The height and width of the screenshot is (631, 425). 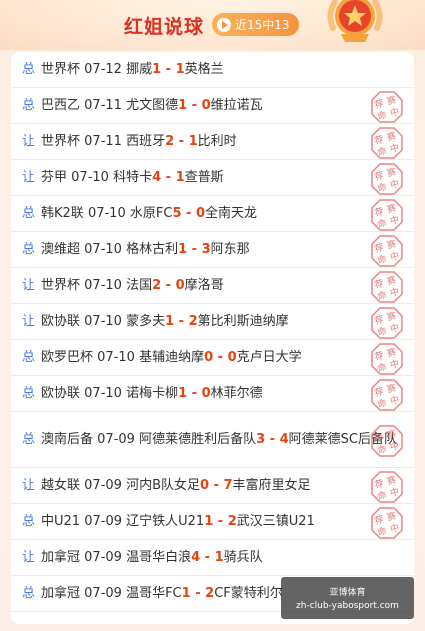 What do you see at coordinates (255, 24) in the screenshot?
I see `record-badge: 近15中13` at bounding box center [255, 24].